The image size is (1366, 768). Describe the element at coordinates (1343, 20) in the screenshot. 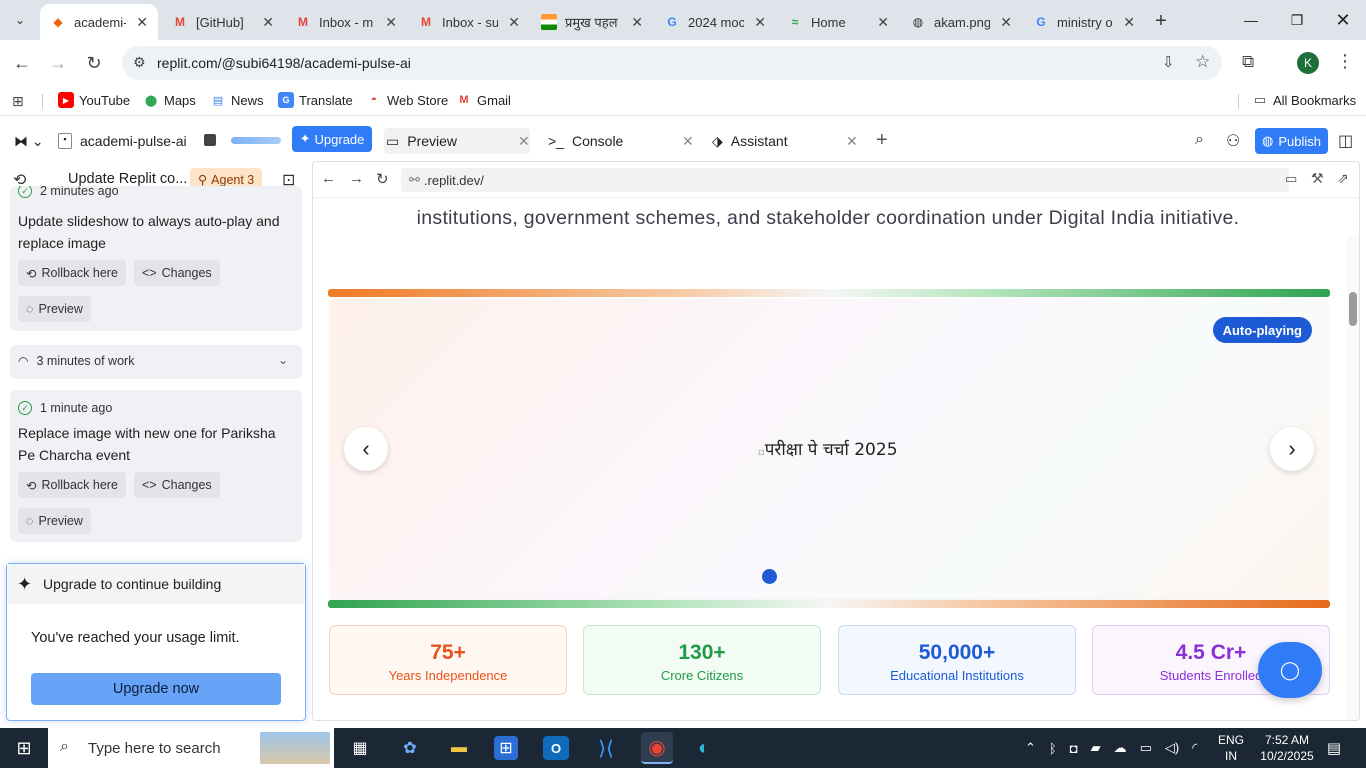

I see `close-window-icon: ✕` at that location.